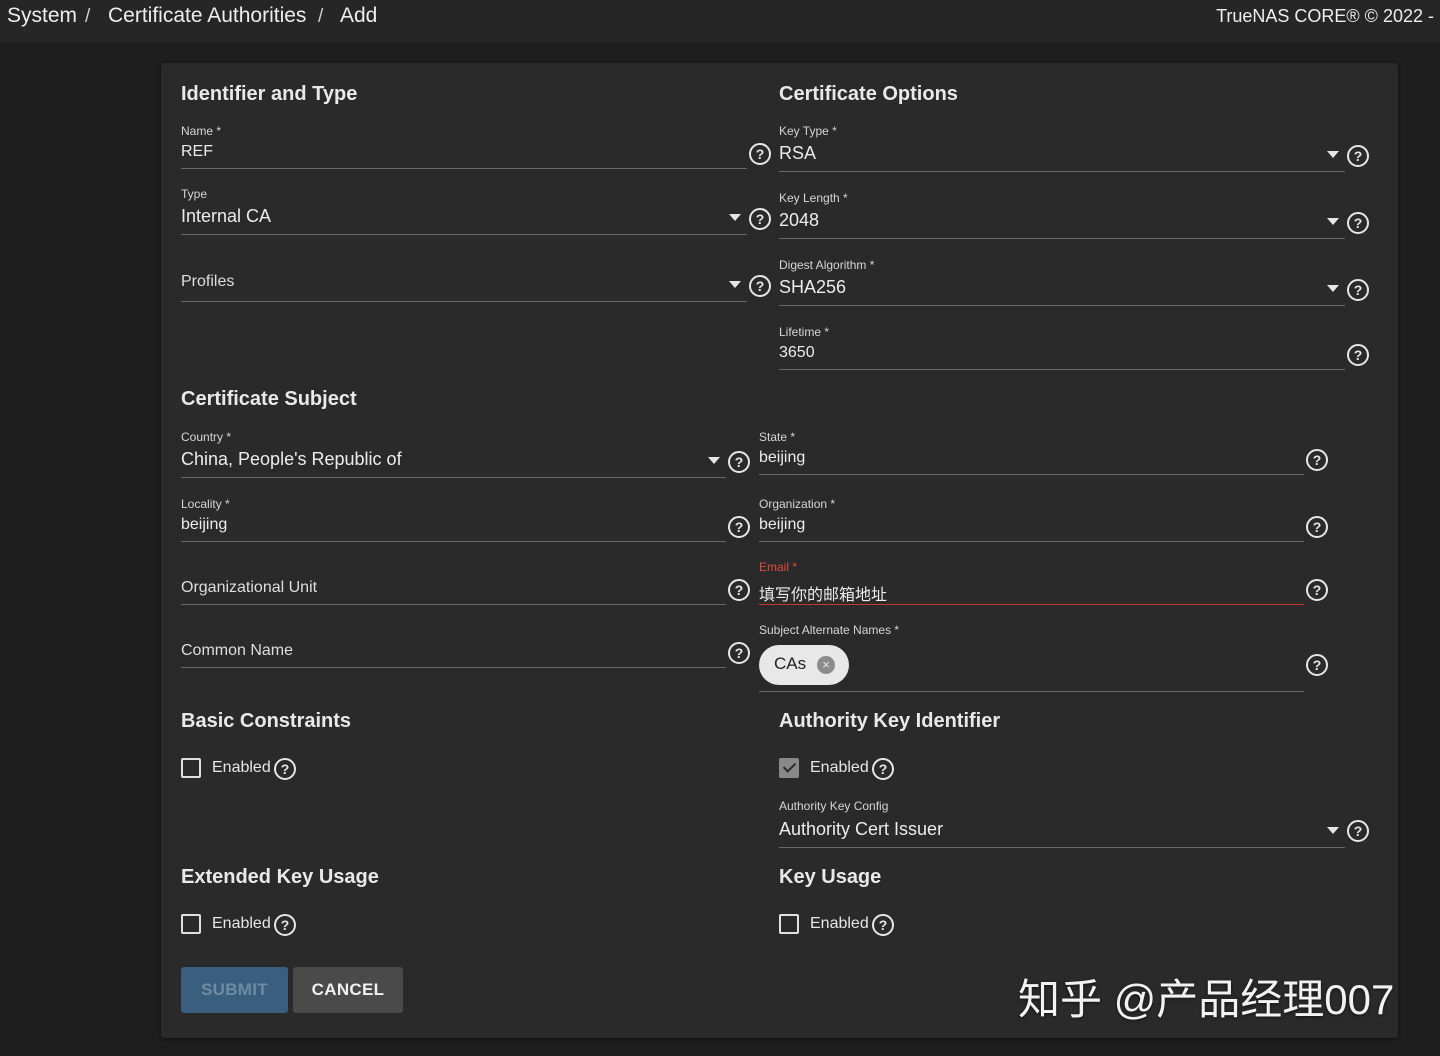  Describe the element at coordinates (453, 667) in the screenshot. I see `common-name-underline` at that location.